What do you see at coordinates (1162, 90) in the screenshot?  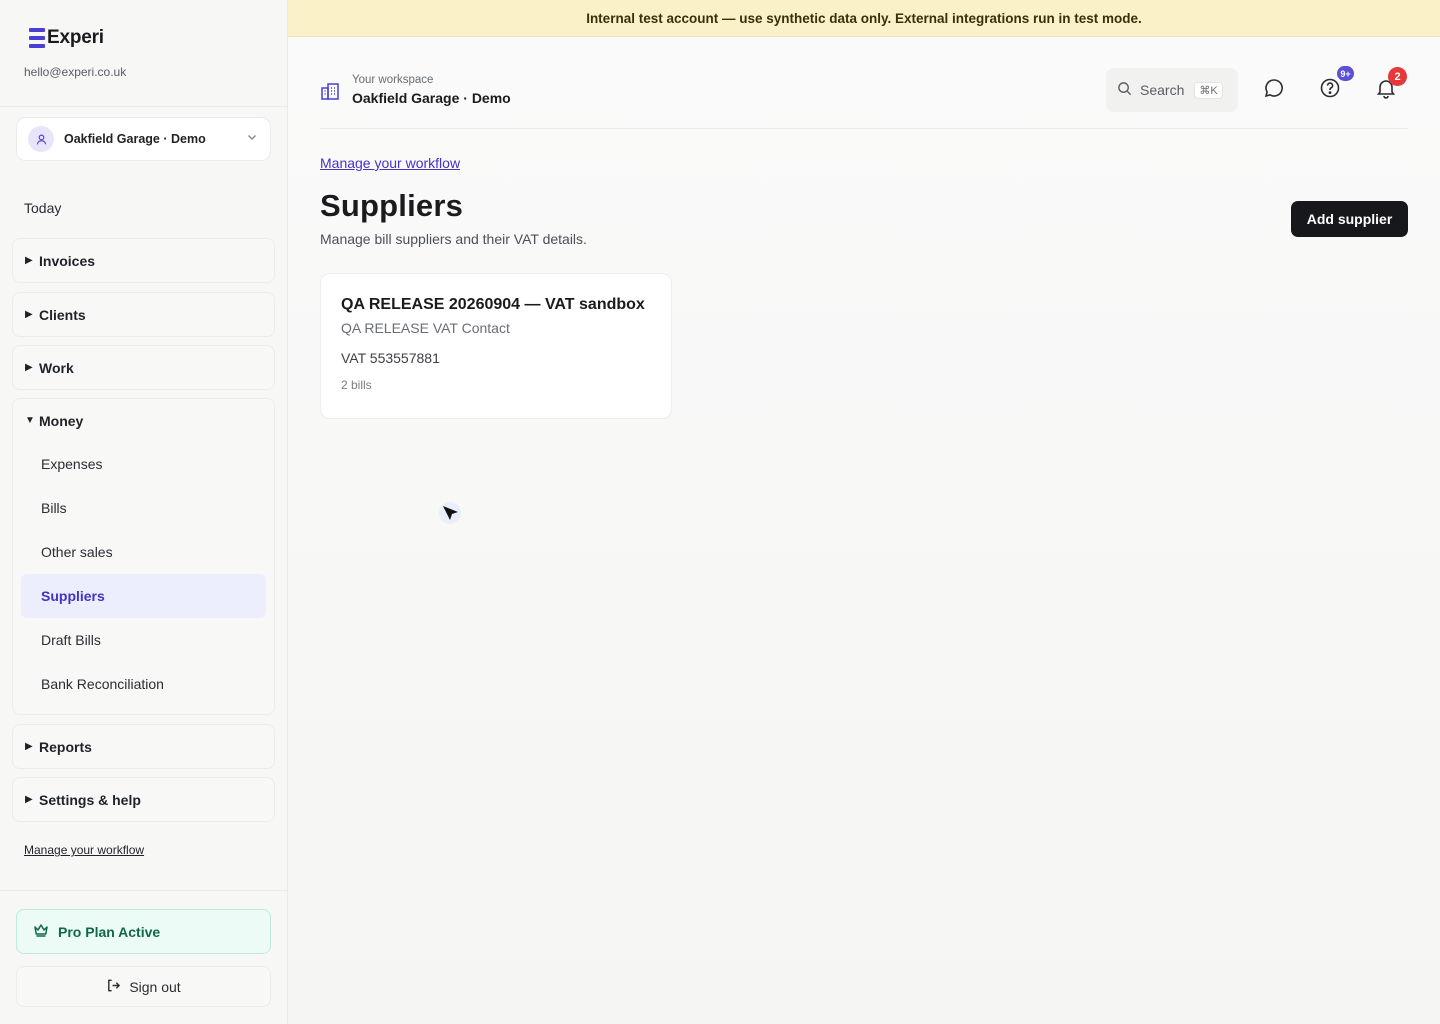 I see `search-label: Search` at bounding box center [1162, 90].